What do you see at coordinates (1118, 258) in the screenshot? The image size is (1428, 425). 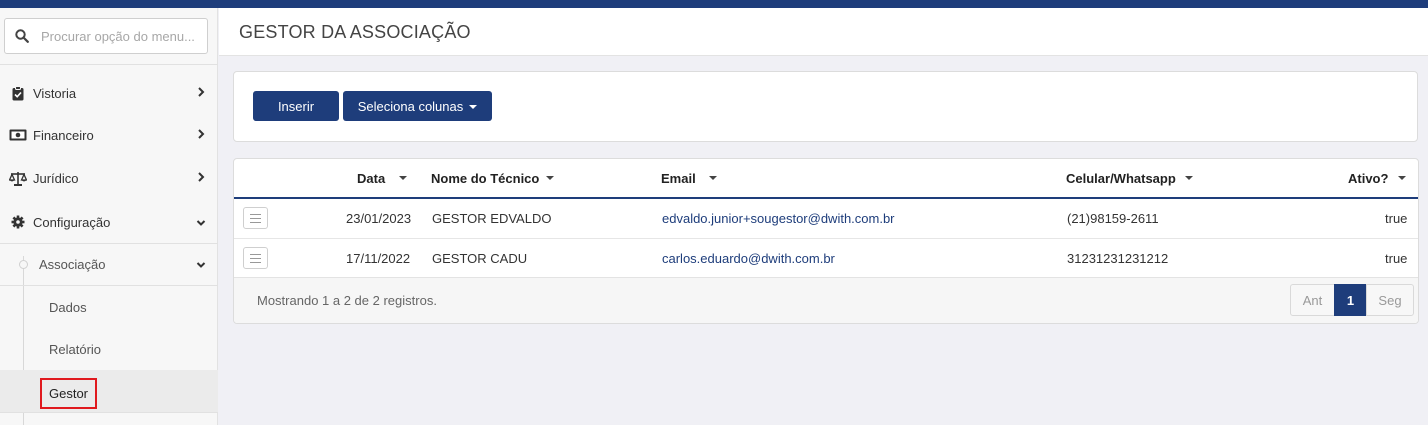 I see `cell-celular: 31231231231212` at bounding box center [1118, 258].